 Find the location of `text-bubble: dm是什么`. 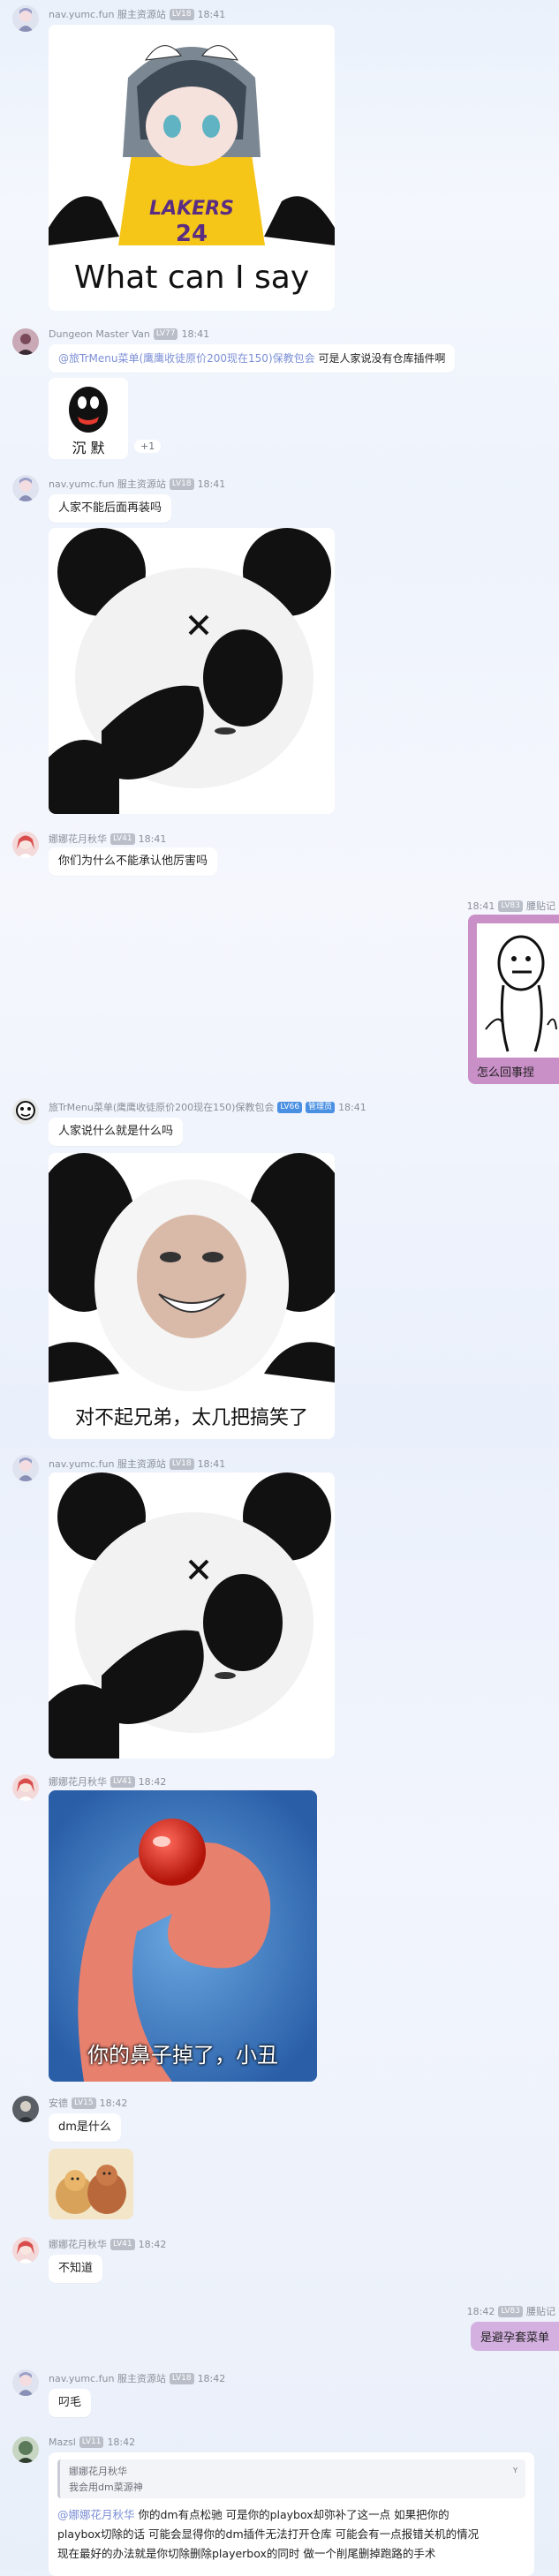

text-bubble: dm是什么 is located at coordinates (85, 2128).